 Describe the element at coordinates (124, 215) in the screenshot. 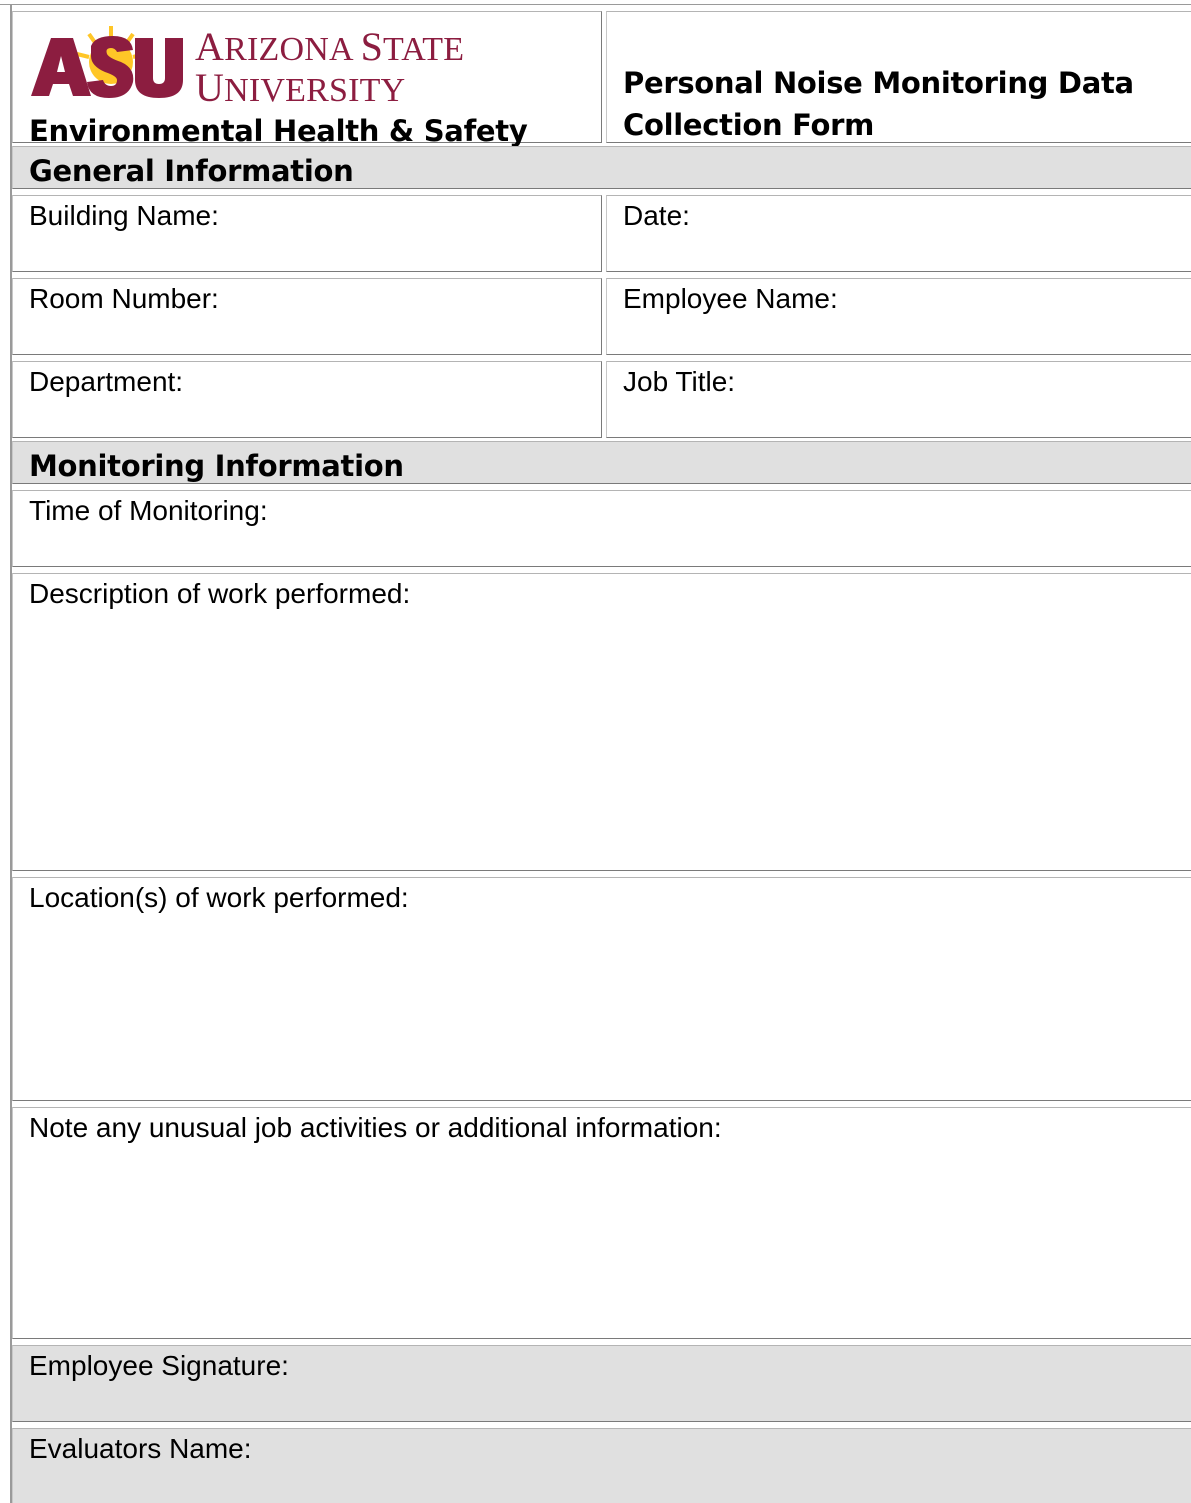

I see `field-label: Building Name:` at that location.